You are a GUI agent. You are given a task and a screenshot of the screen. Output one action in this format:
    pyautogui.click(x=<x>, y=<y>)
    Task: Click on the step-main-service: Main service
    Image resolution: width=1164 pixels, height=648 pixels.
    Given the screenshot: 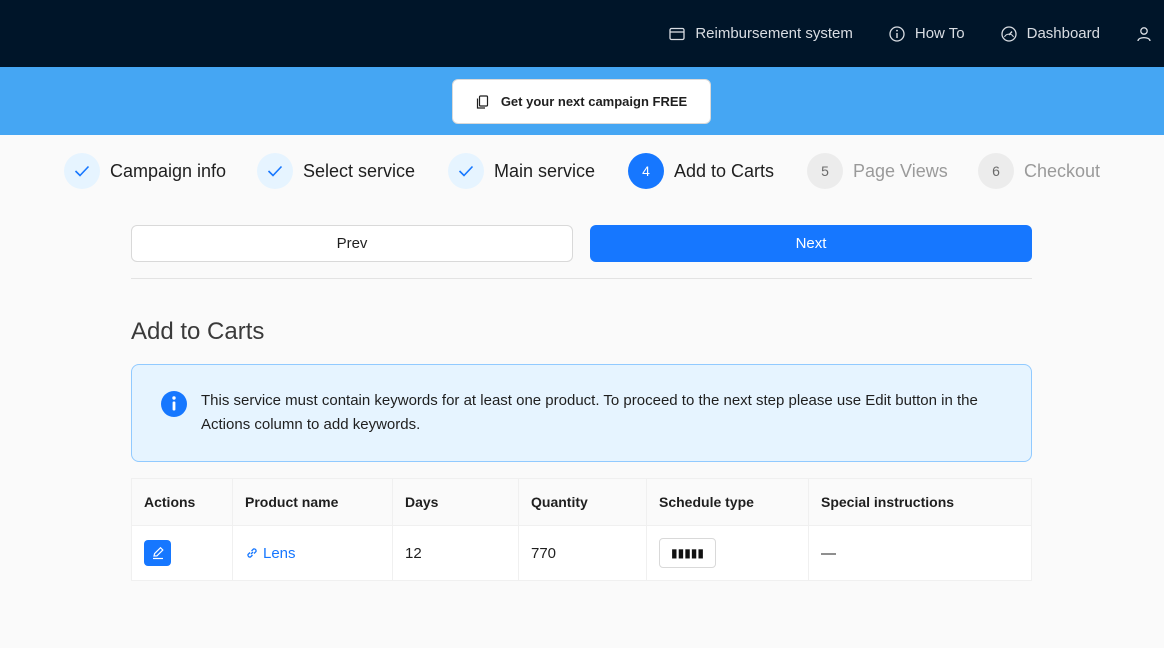 What is the action you would take?
    pyautogui.click(x=521, y=171)
    